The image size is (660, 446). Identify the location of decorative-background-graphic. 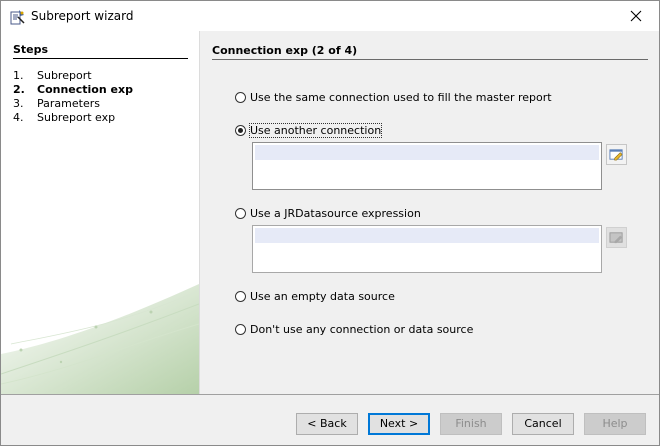
(100, 339).